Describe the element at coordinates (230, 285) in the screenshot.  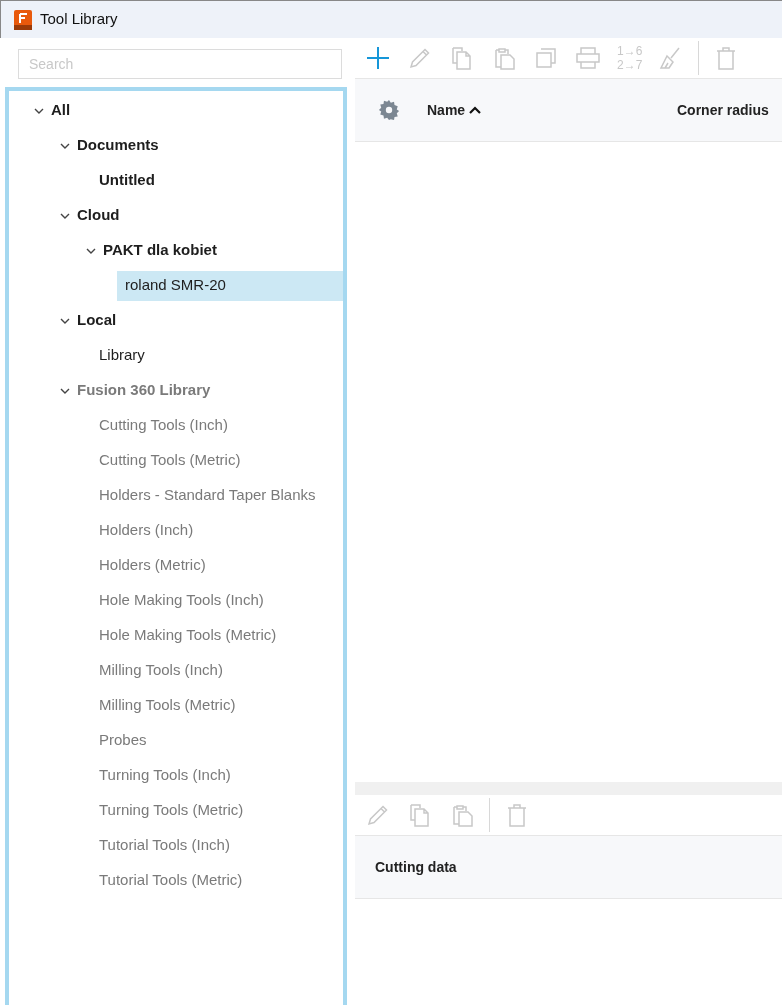
I see `tree-item: roland SMR-20` at that location.